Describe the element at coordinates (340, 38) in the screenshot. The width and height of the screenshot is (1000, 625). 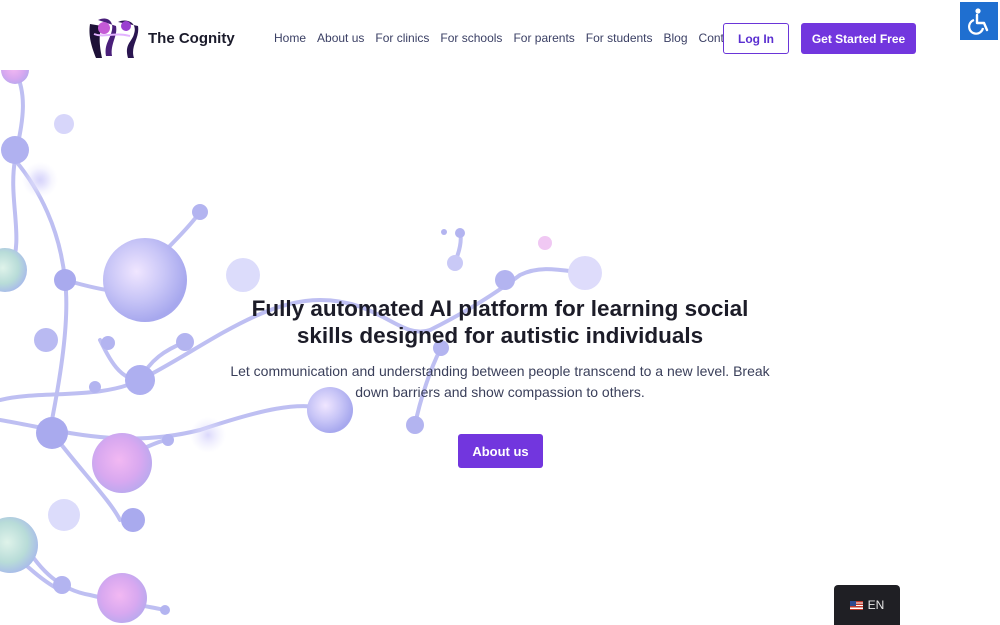
I see `nav-about-us: About us` at that location.